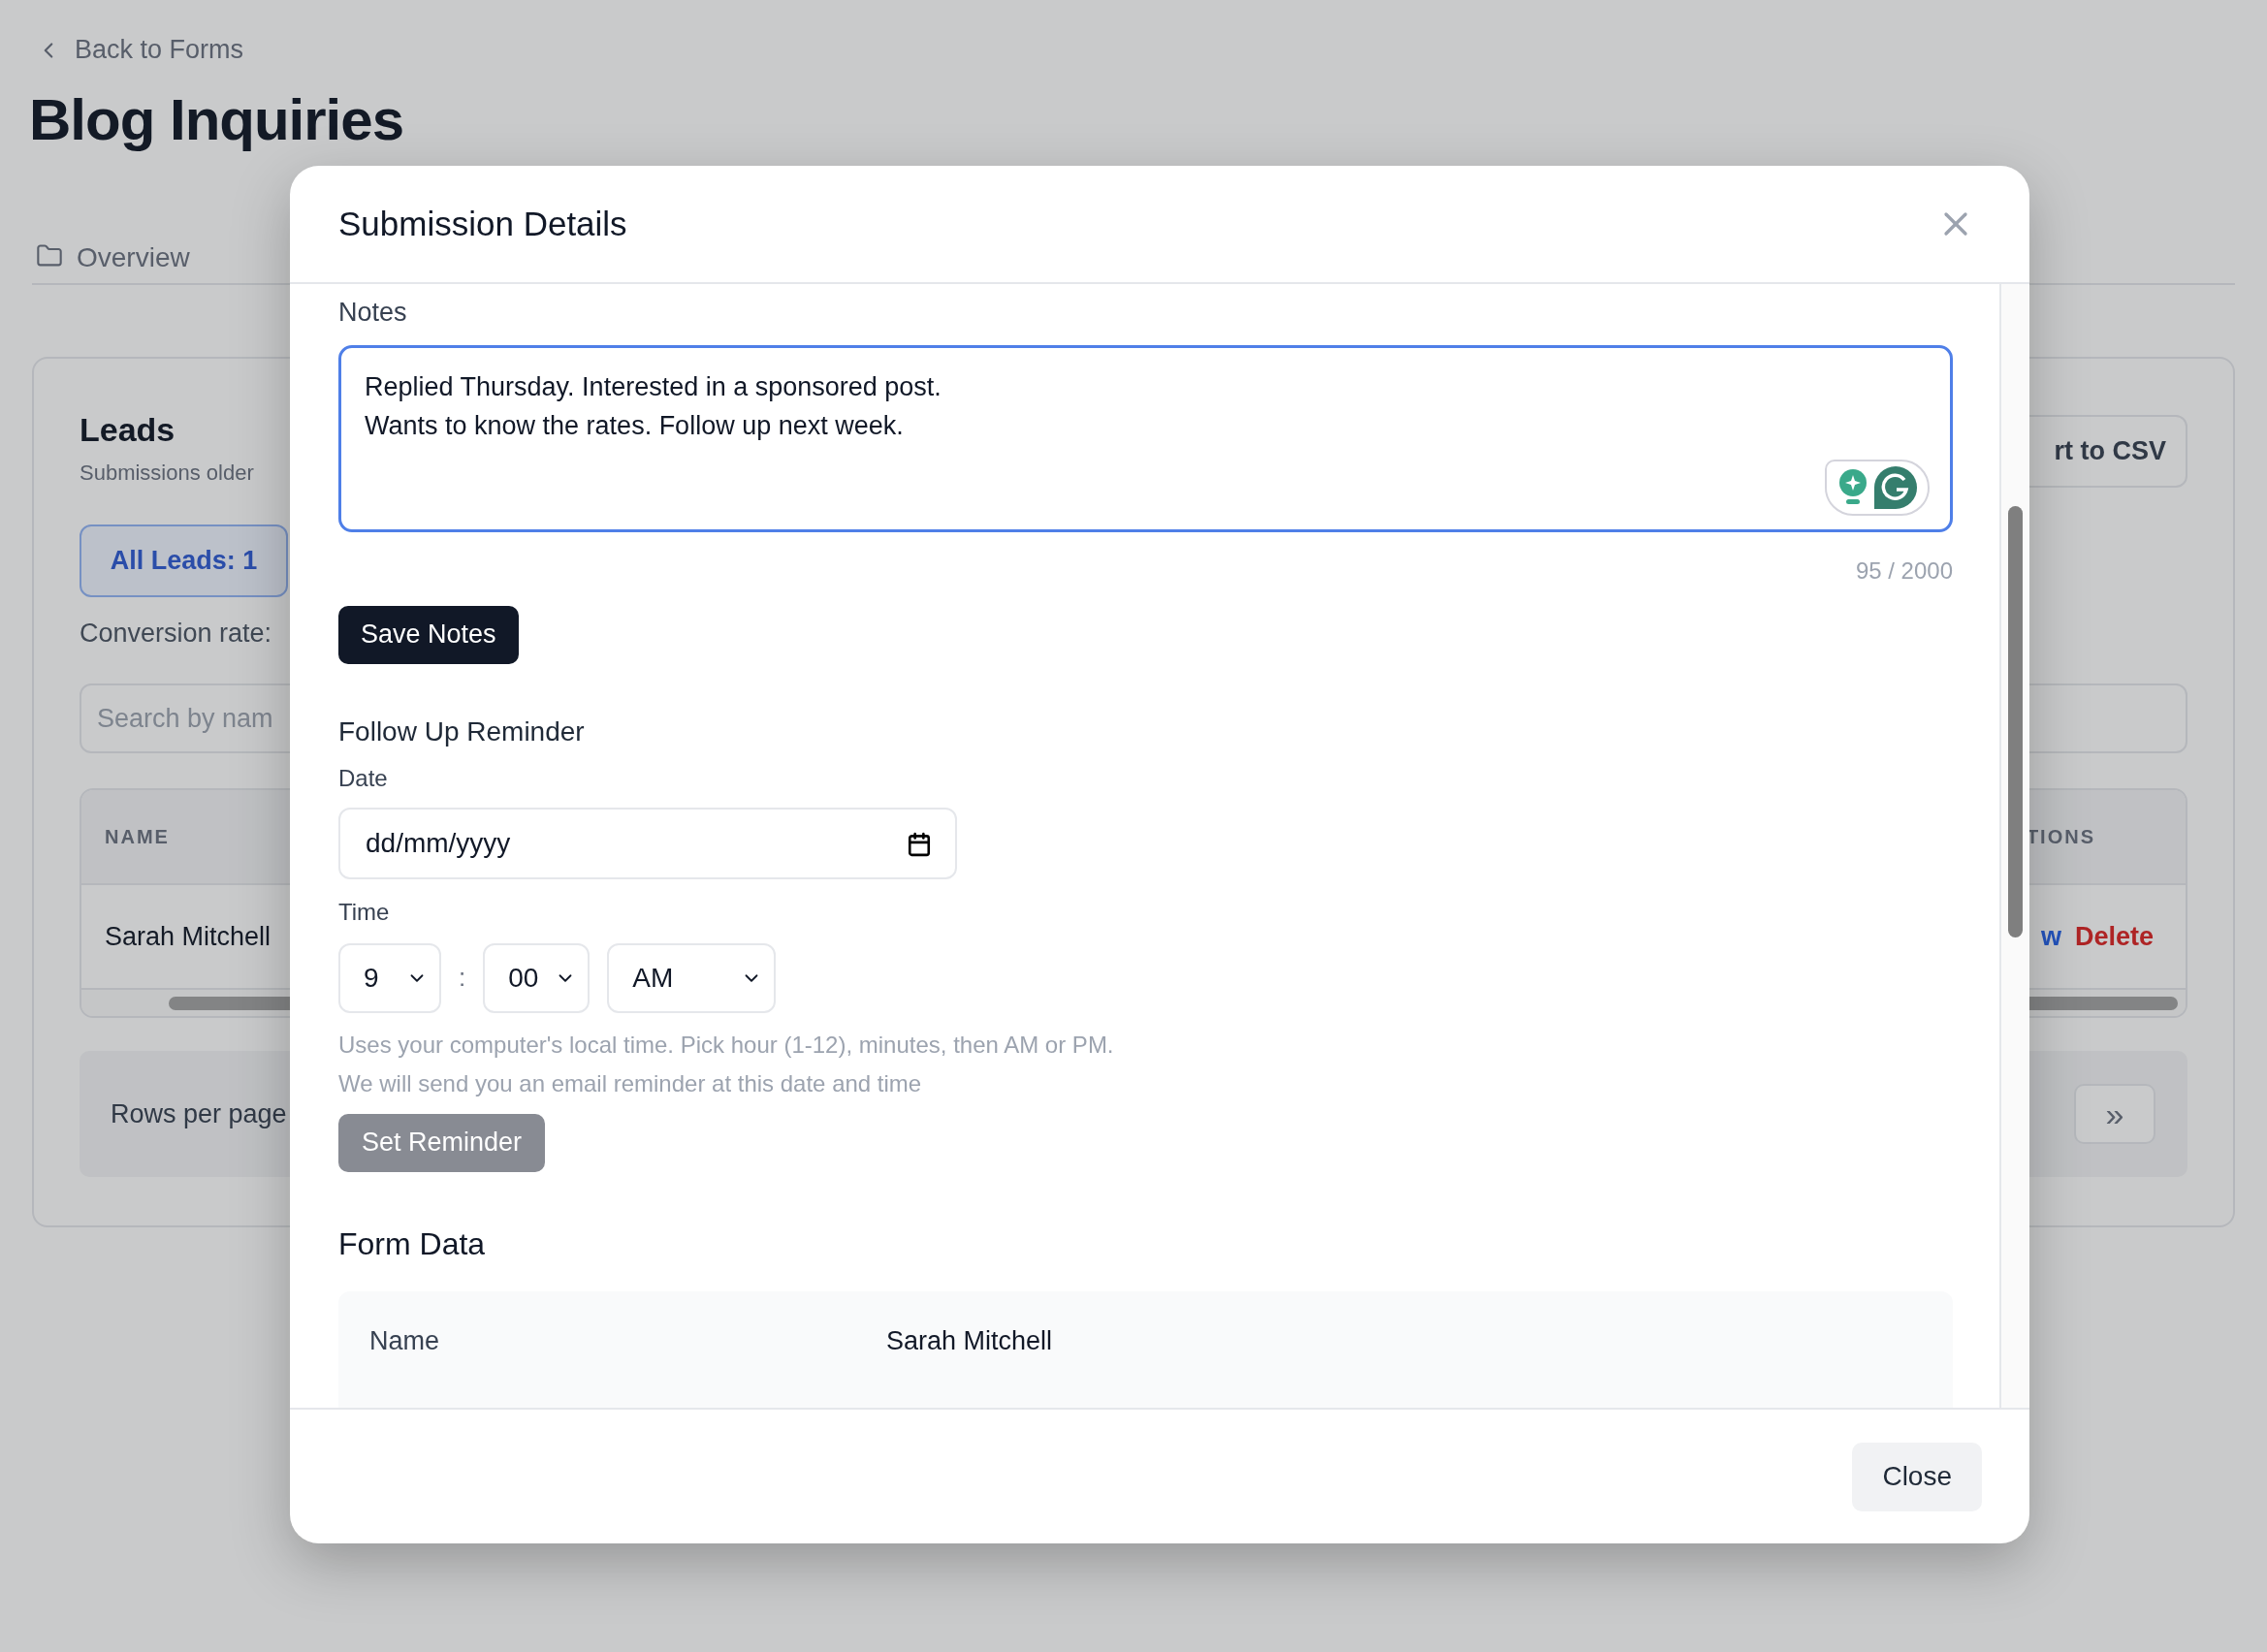  What do you see at coordinates (188, 937) in the screenshot?
I see `table-cell: Sarah Mitchell` at bounding box center [188, 937].